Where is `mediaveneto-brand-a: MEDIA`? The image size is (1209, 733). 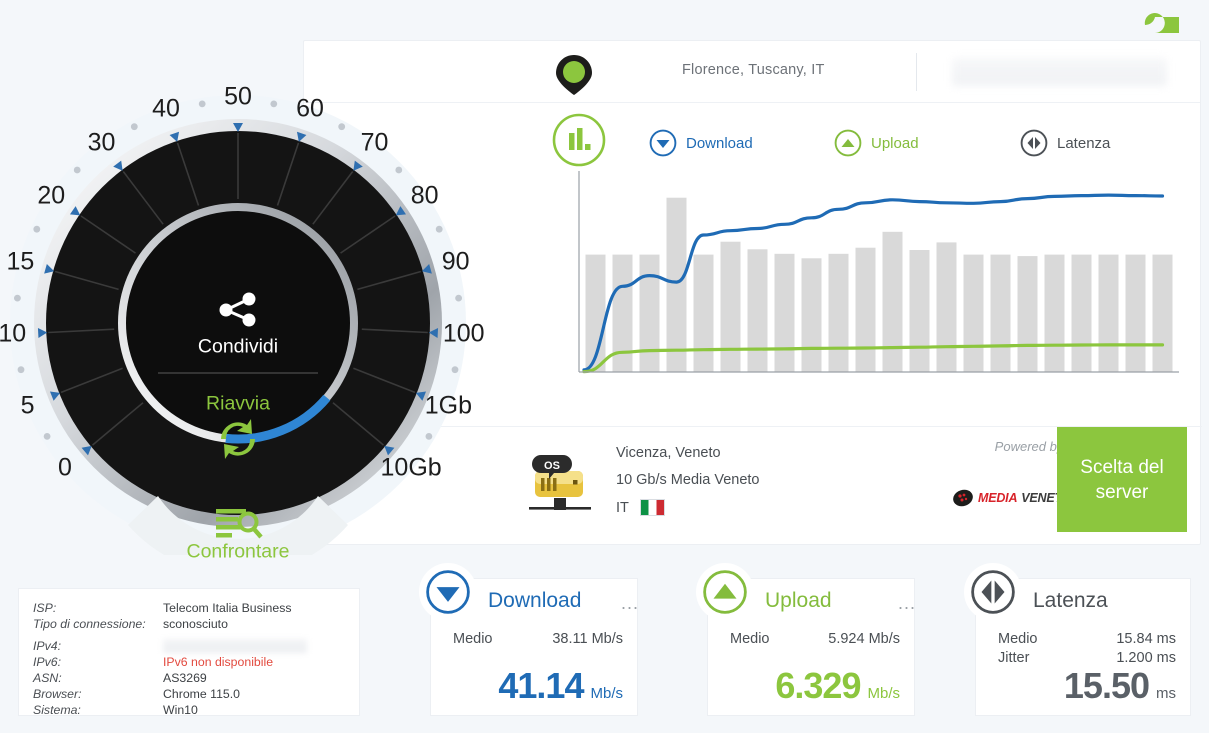 mediaveneto-brand-a: MEDIA is located at coordinates (998, 498).